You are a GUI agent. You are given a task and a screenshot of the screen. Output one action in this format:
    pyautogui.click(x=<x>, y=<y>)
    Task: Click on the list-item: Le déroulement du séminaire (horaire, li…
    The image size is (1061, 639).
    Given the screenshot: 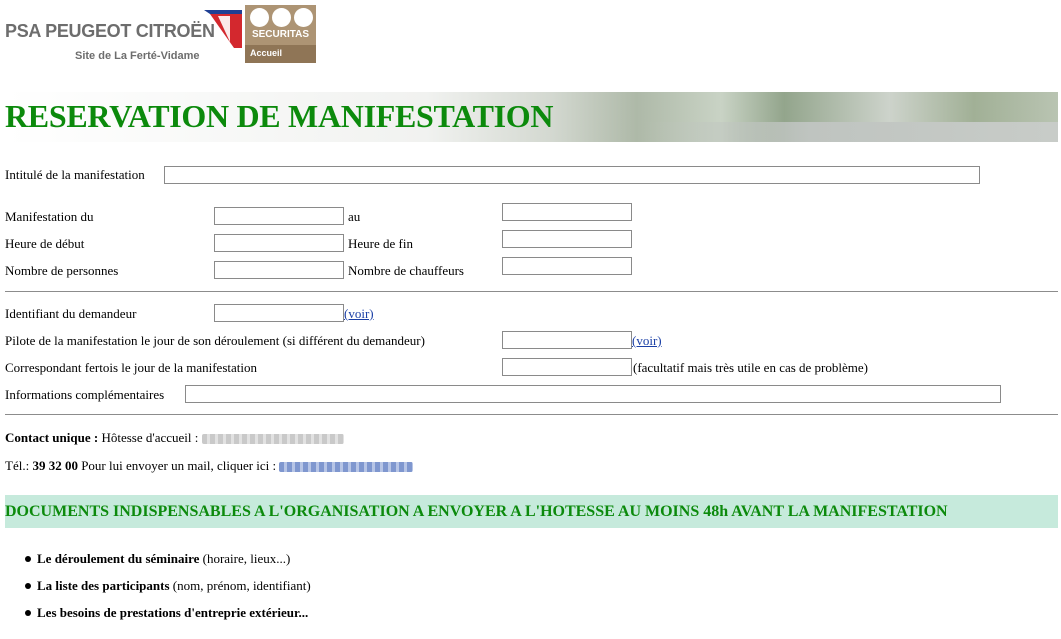 What is the action you would take?
    pyautogui.click(x=168, y=564)
    